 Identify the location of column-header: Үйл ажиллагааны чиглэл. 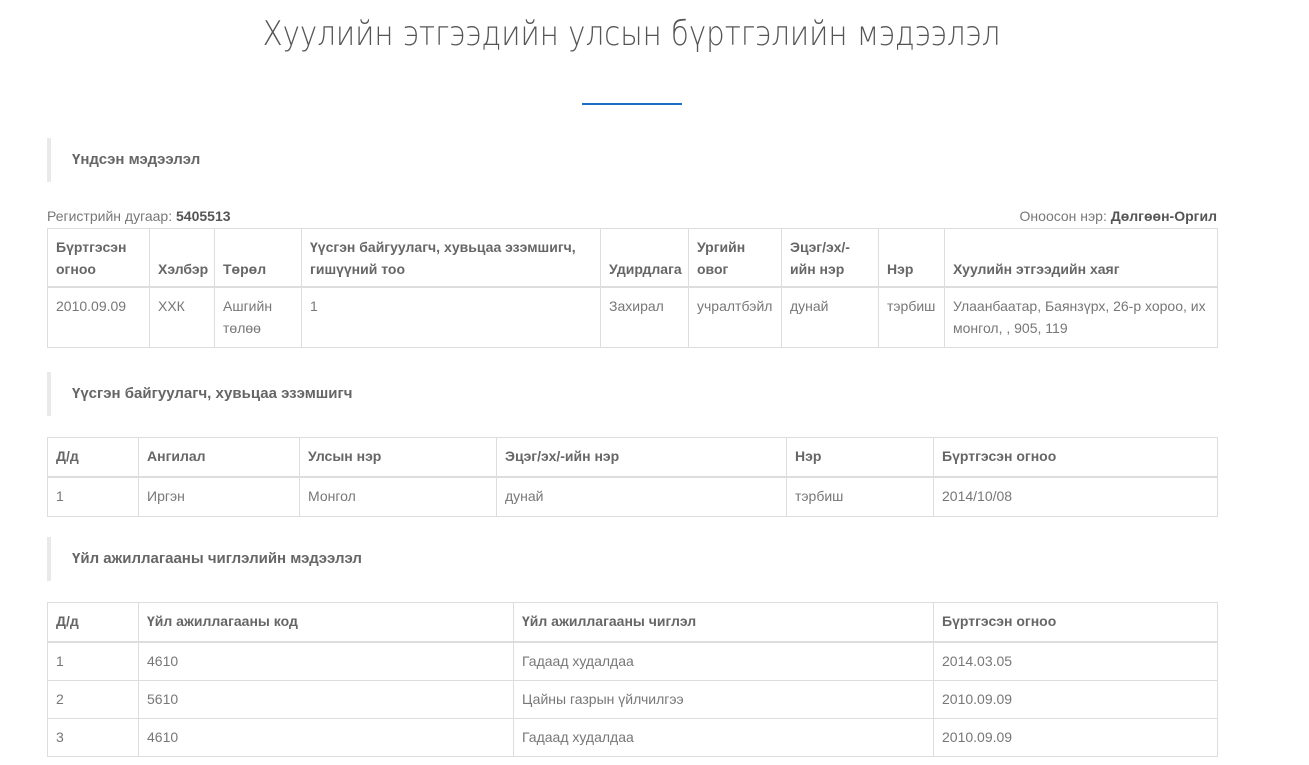
(723, 622).